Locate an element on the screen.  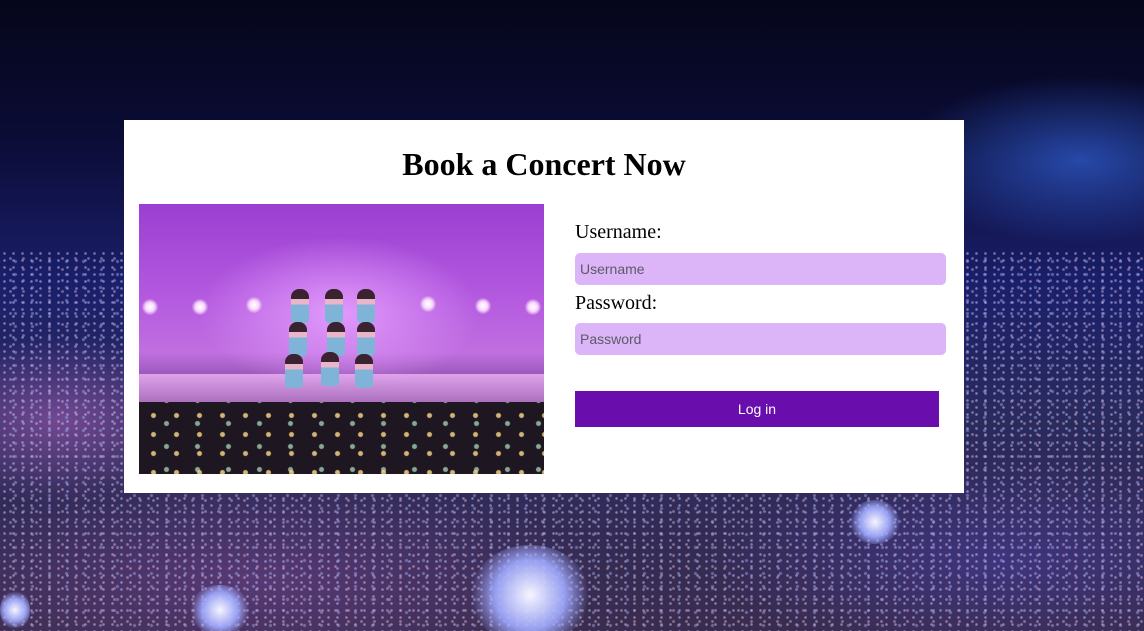
page-title: Book a Concert Now is located at coordinates (544, 164).